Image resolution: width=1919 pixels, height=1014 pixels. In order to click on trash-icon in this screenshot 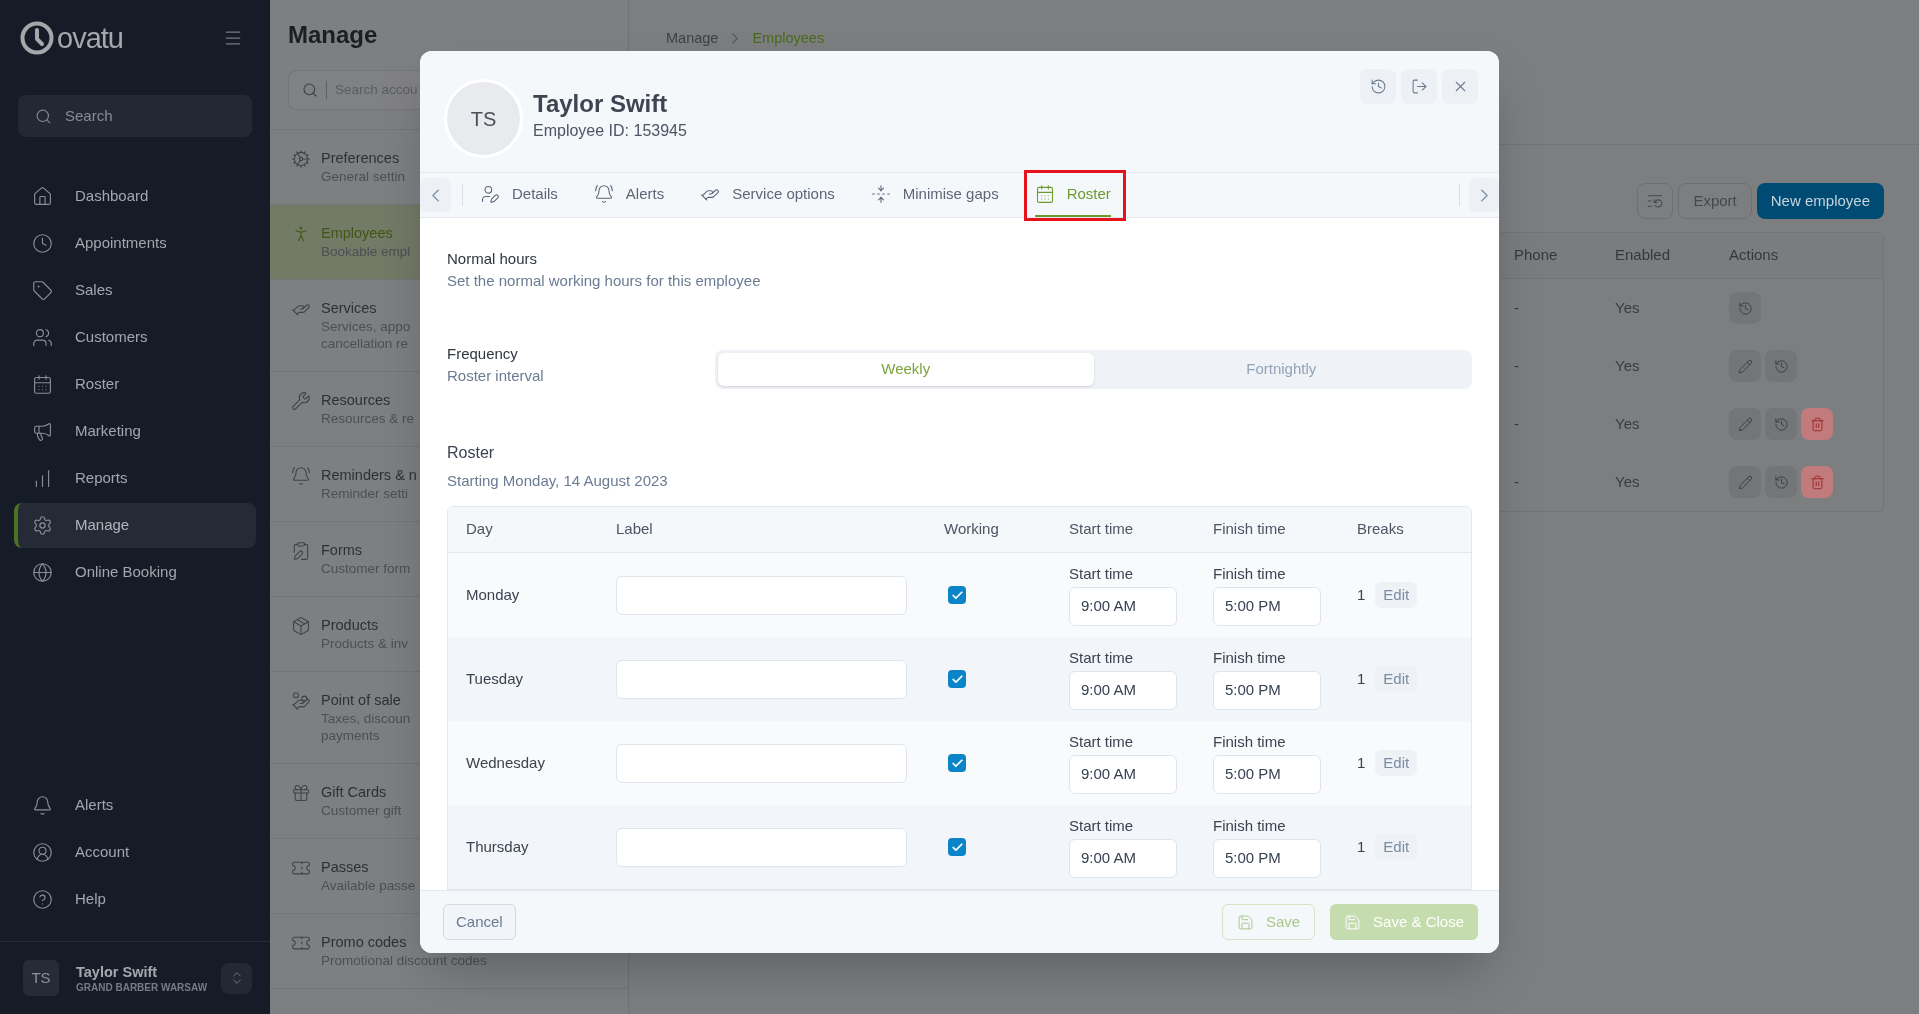, I will do `click(1817, 424)`.